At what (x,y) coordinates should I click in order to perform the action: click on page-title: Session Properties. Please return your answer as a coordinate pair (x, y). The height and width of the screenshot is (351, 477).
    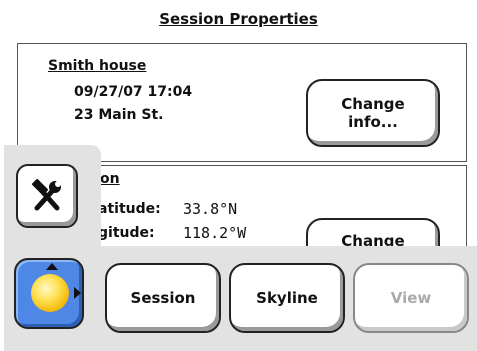
    Looking at the image, I should click on (238, 19).